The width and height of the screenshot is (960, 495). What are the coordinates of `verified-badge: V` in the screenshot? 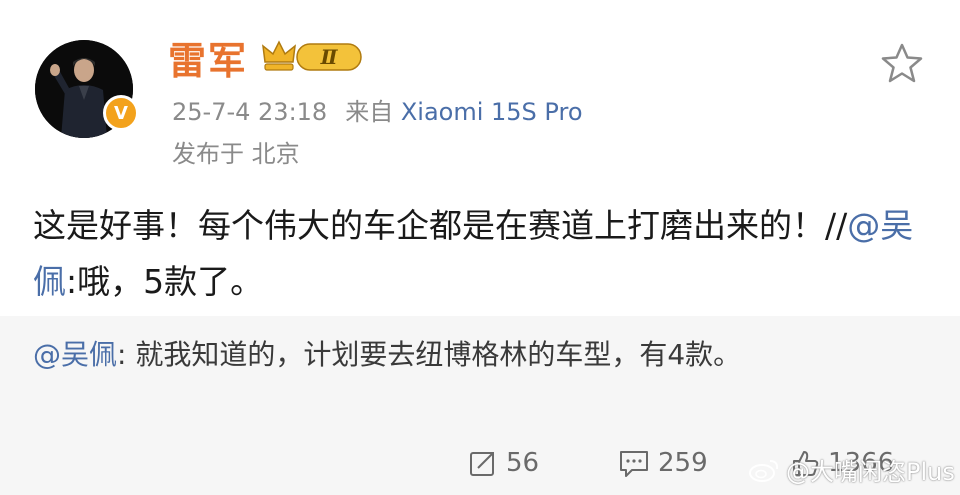 It's located at (121, 113).